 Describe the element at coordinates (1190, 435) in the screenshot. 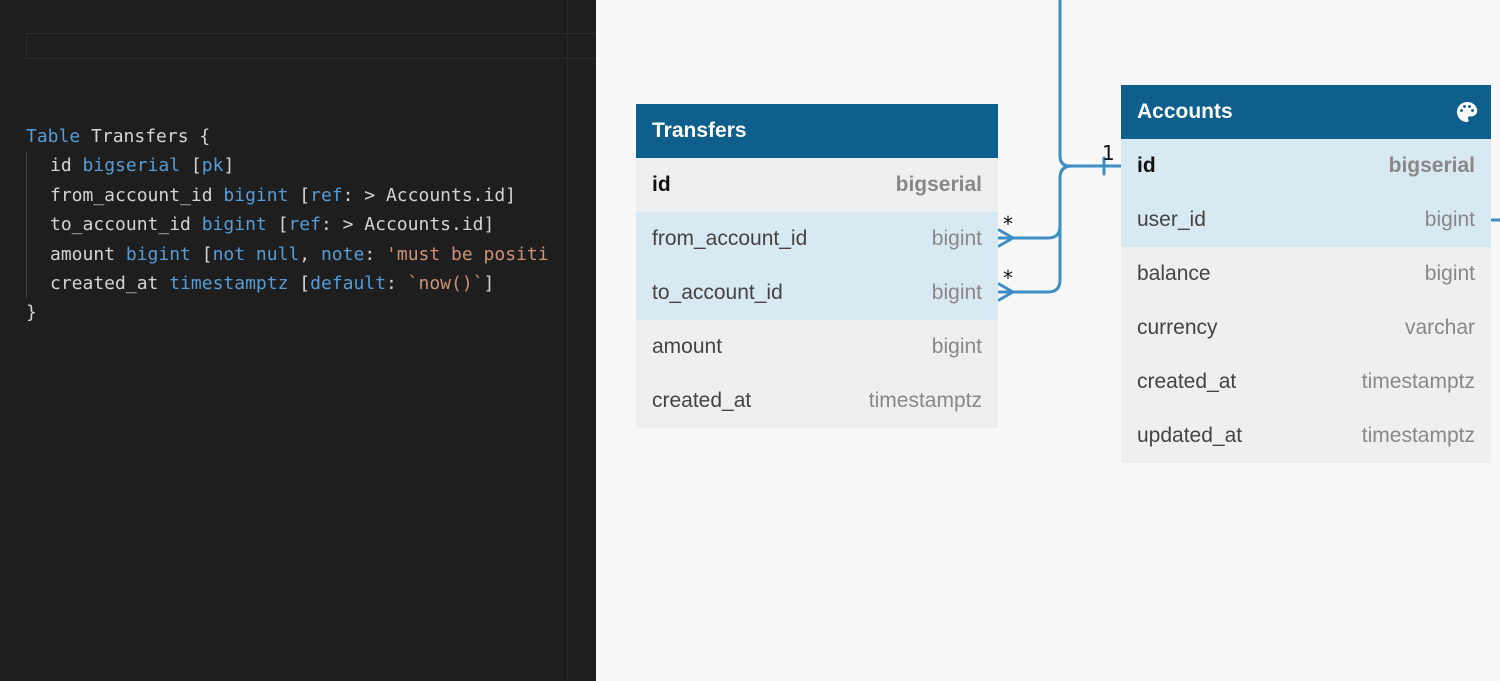

I see `field-name: updated_at` at that location.